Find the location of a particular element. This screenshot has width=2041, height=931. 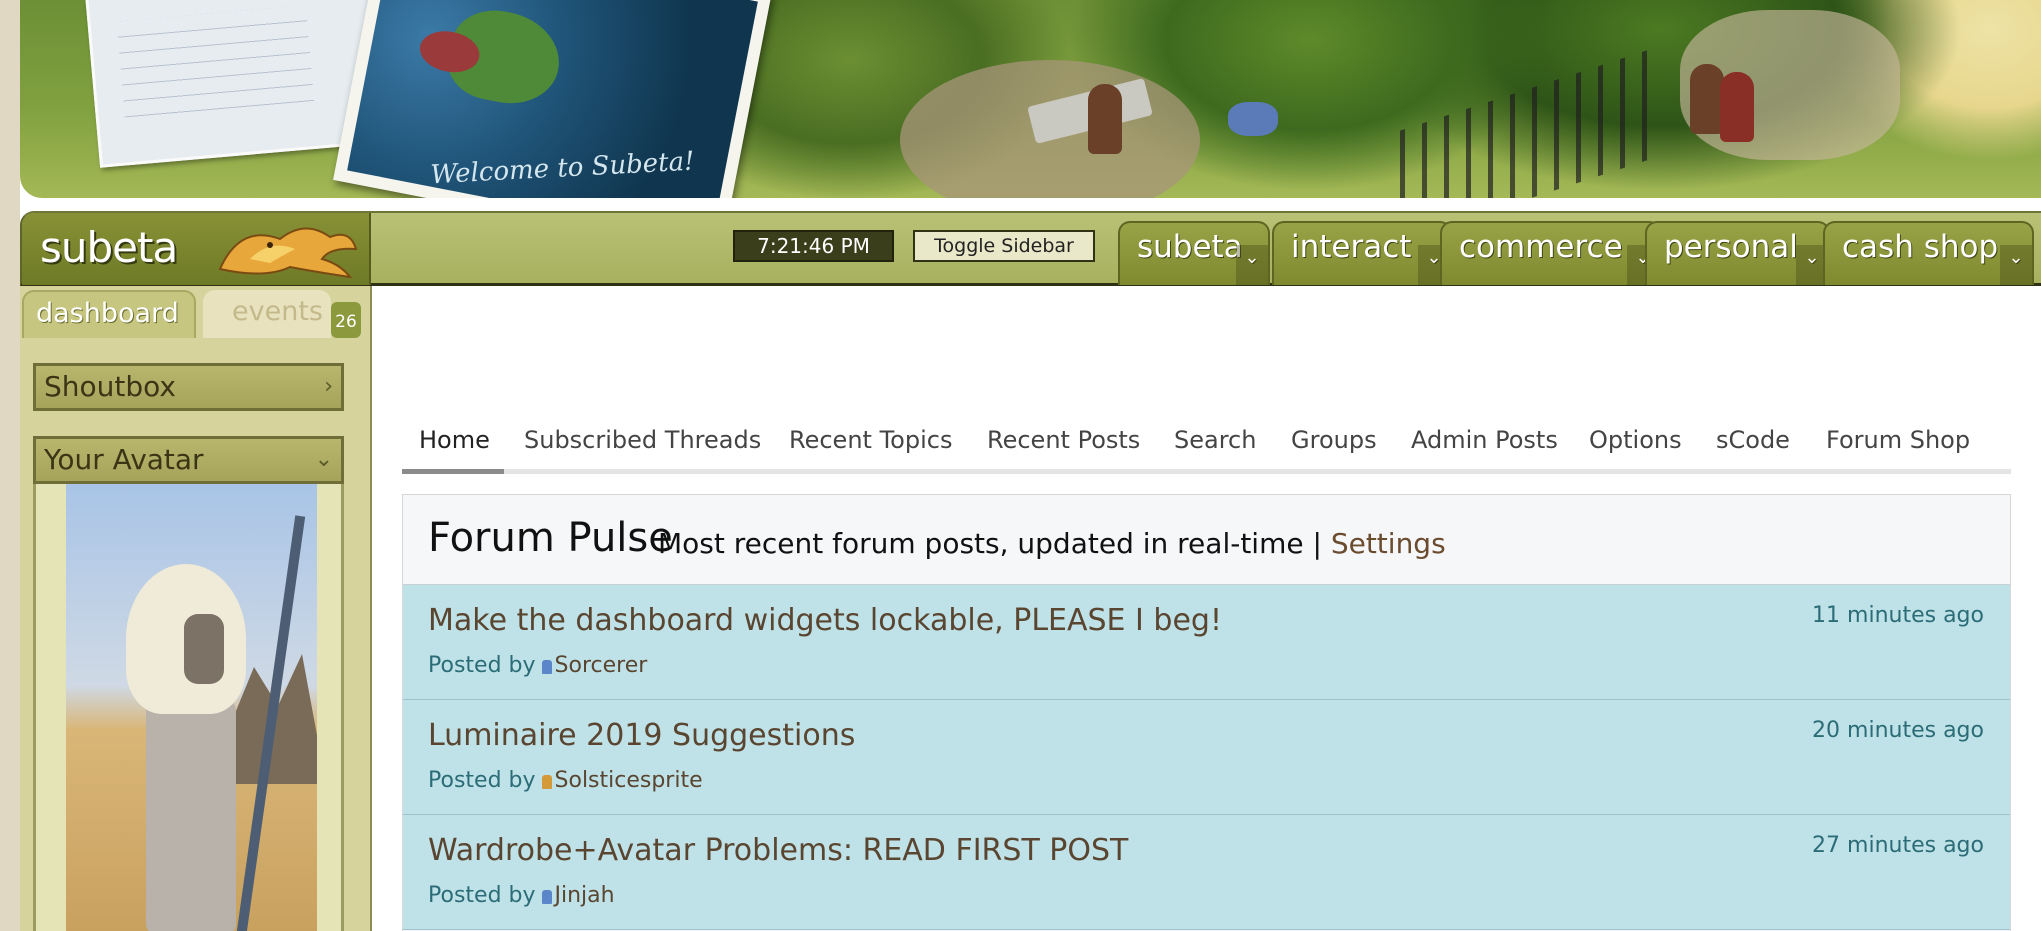

menu-interact: interact ⌄ is located at coordinates (1362, 253).